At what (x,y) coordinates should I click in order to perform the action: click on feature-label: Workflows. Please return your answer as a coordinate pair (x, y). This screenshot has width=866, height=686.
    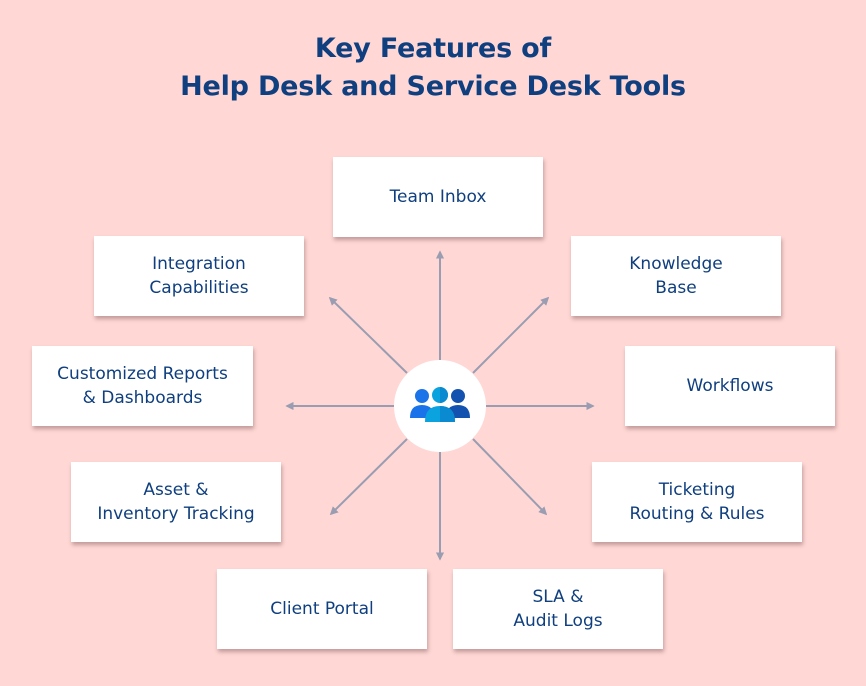
    Looking at the image, I should click on (730, 386).